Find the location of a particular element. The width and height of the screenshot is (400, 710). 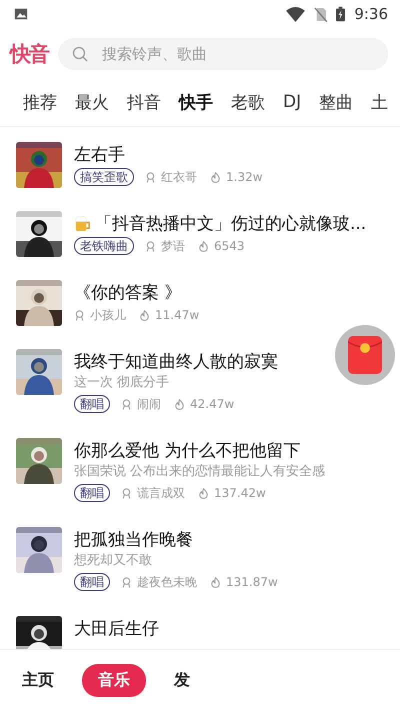

category-tag: 搞笑歪歌 is located at coordinates (104, 177).